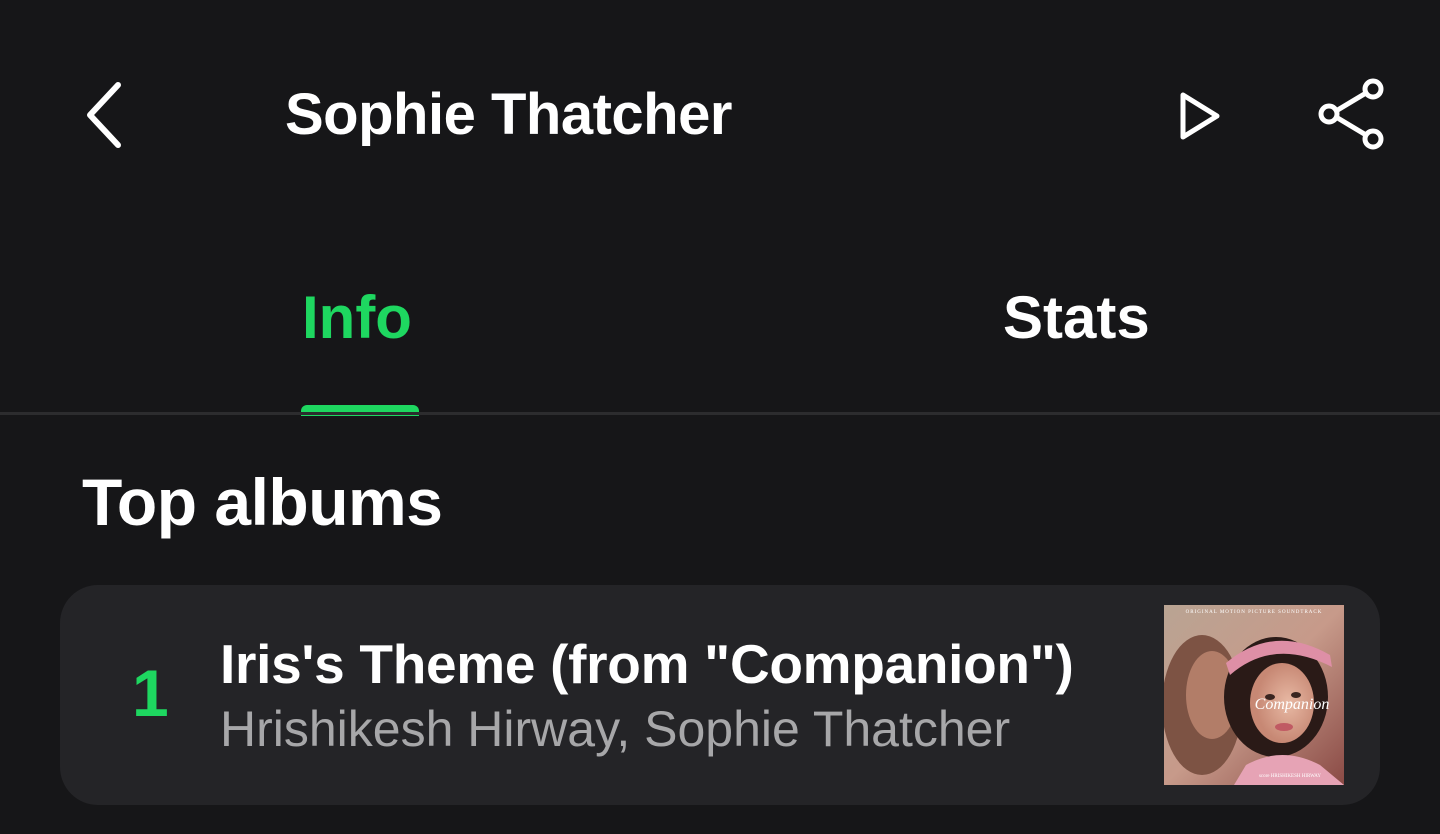 The width and height of the screenshot is (1440, 834). I want to click on back-button, so click(104, 115).